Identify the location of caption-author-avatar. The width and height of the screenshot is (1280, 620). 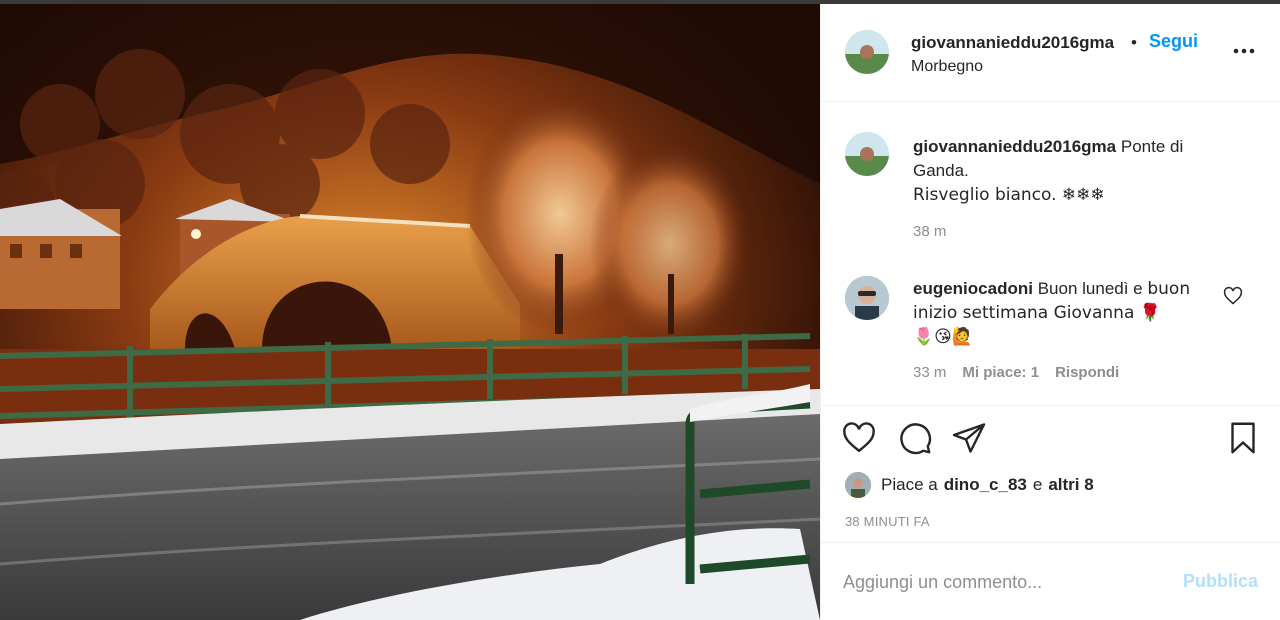
(867, 154).